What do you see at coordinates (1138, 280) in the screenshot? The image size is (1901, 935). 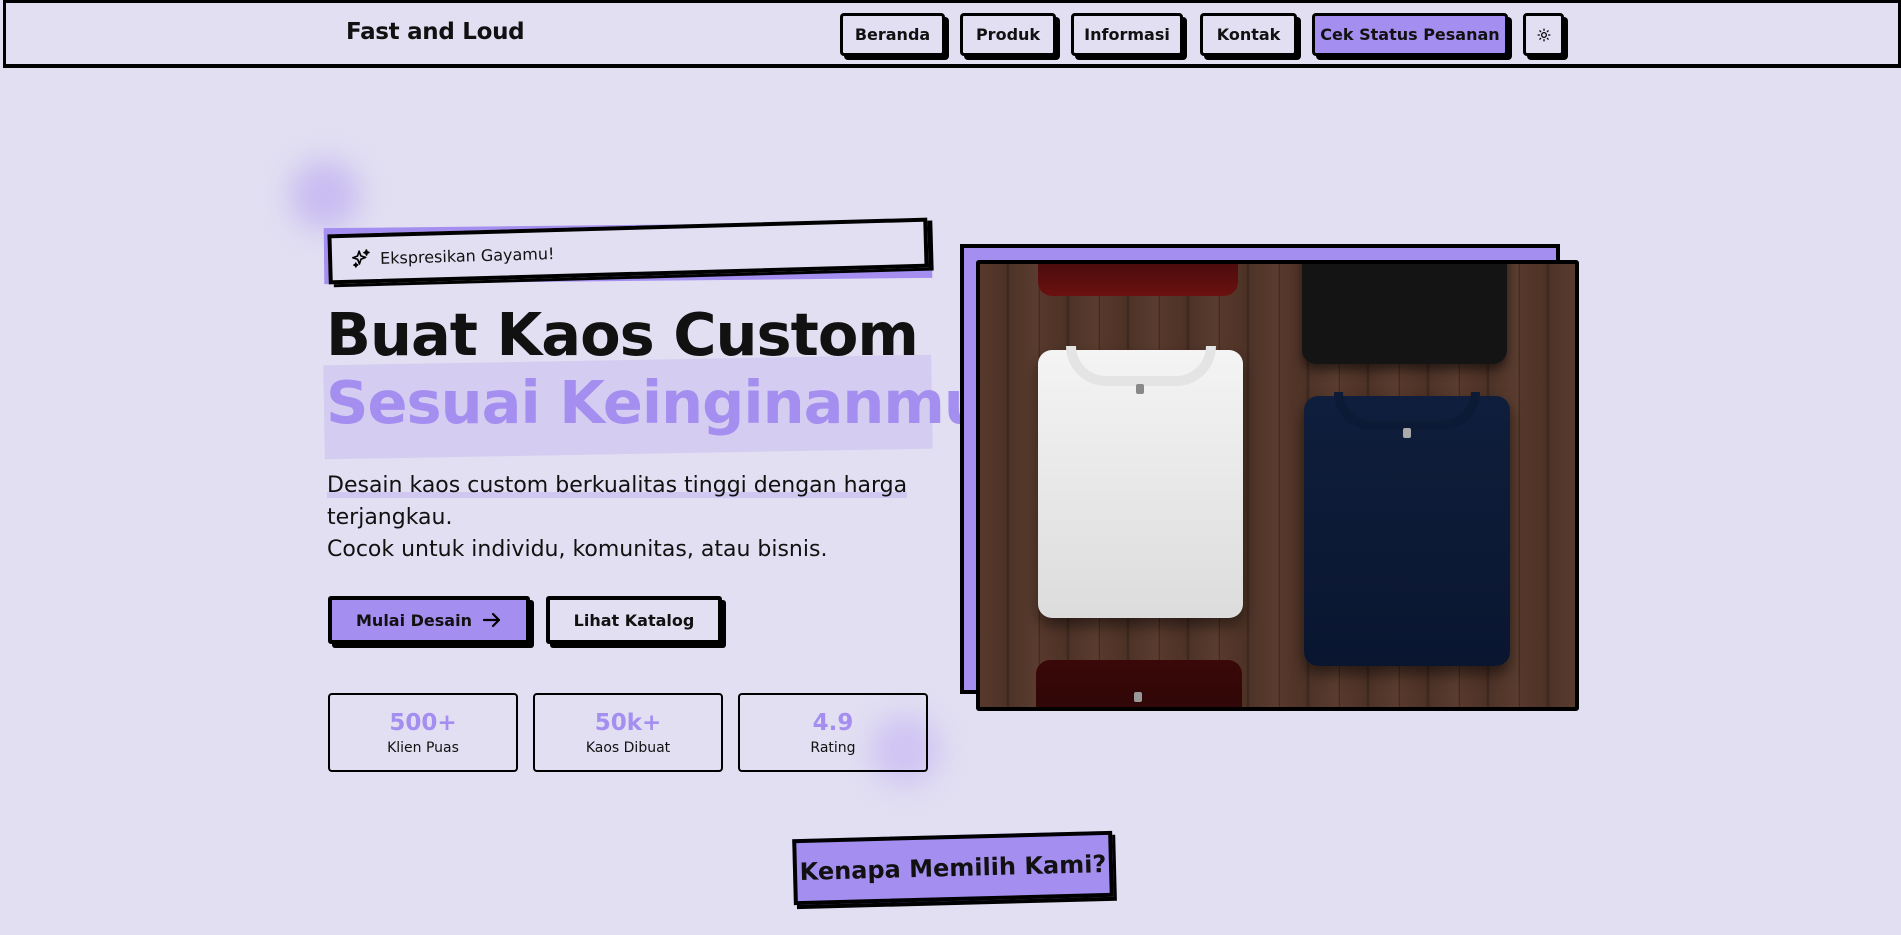 I see `tshirt-red-top` at bounding box center [1138, 280].